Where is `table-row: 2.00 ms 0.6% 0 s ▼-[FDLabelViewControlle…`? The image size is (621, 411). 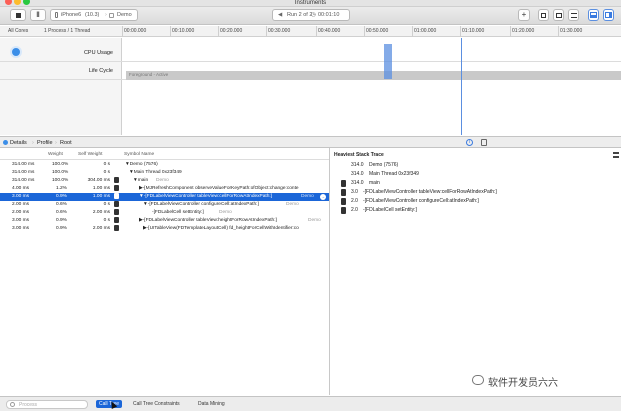 table-row: 2.00 ms 0.6% 0 s ▼-[FDLabelViewControlle… is located at coordinates (164, 205).